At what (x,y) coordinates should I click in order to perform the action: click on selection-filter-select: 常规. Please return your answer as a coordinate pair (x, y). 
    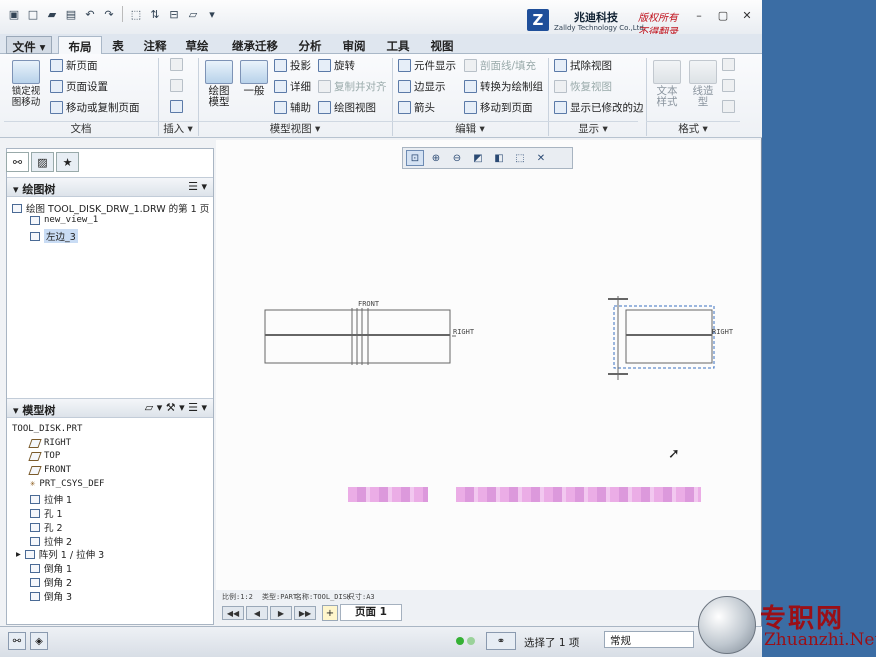
    Looking at the image, I should click on (649, 639).